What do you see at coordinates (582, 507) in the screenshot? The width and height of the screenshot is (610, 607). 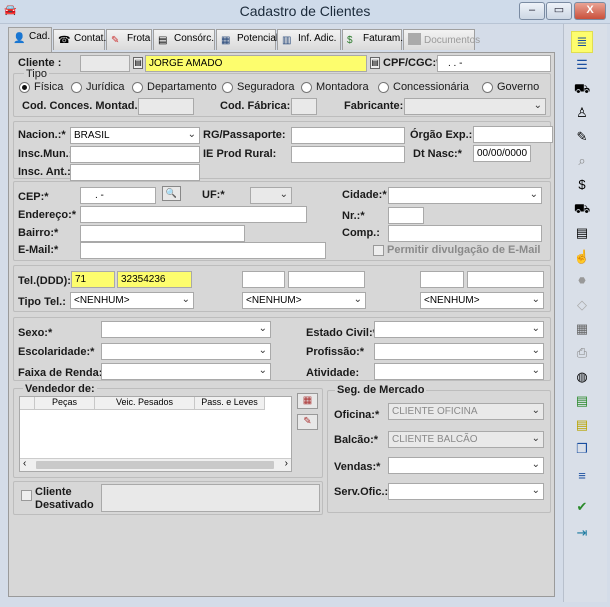 I see `check-icon: ✔` at bounding box center [582, 507].